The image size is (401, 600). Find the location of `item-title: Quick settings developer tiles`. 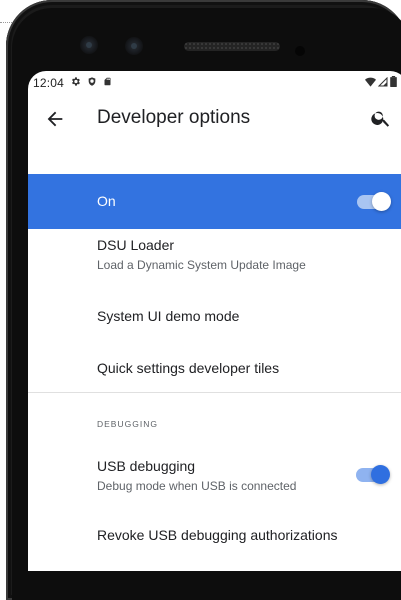

item-title: Quick settings developer tiles is located at coordinates (188, 368).